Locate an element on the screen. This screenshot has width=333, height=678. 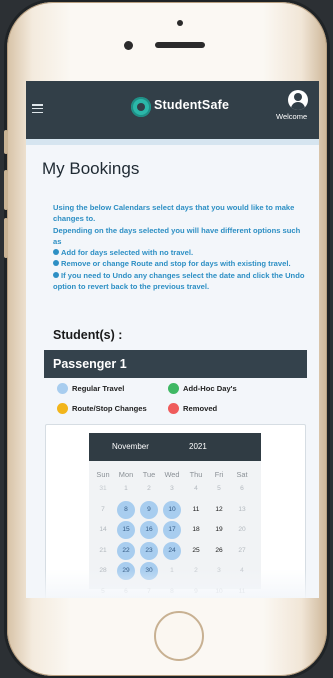
top-navigation-bar: StudentSafe Welcome is located at coordinates (172, 110).